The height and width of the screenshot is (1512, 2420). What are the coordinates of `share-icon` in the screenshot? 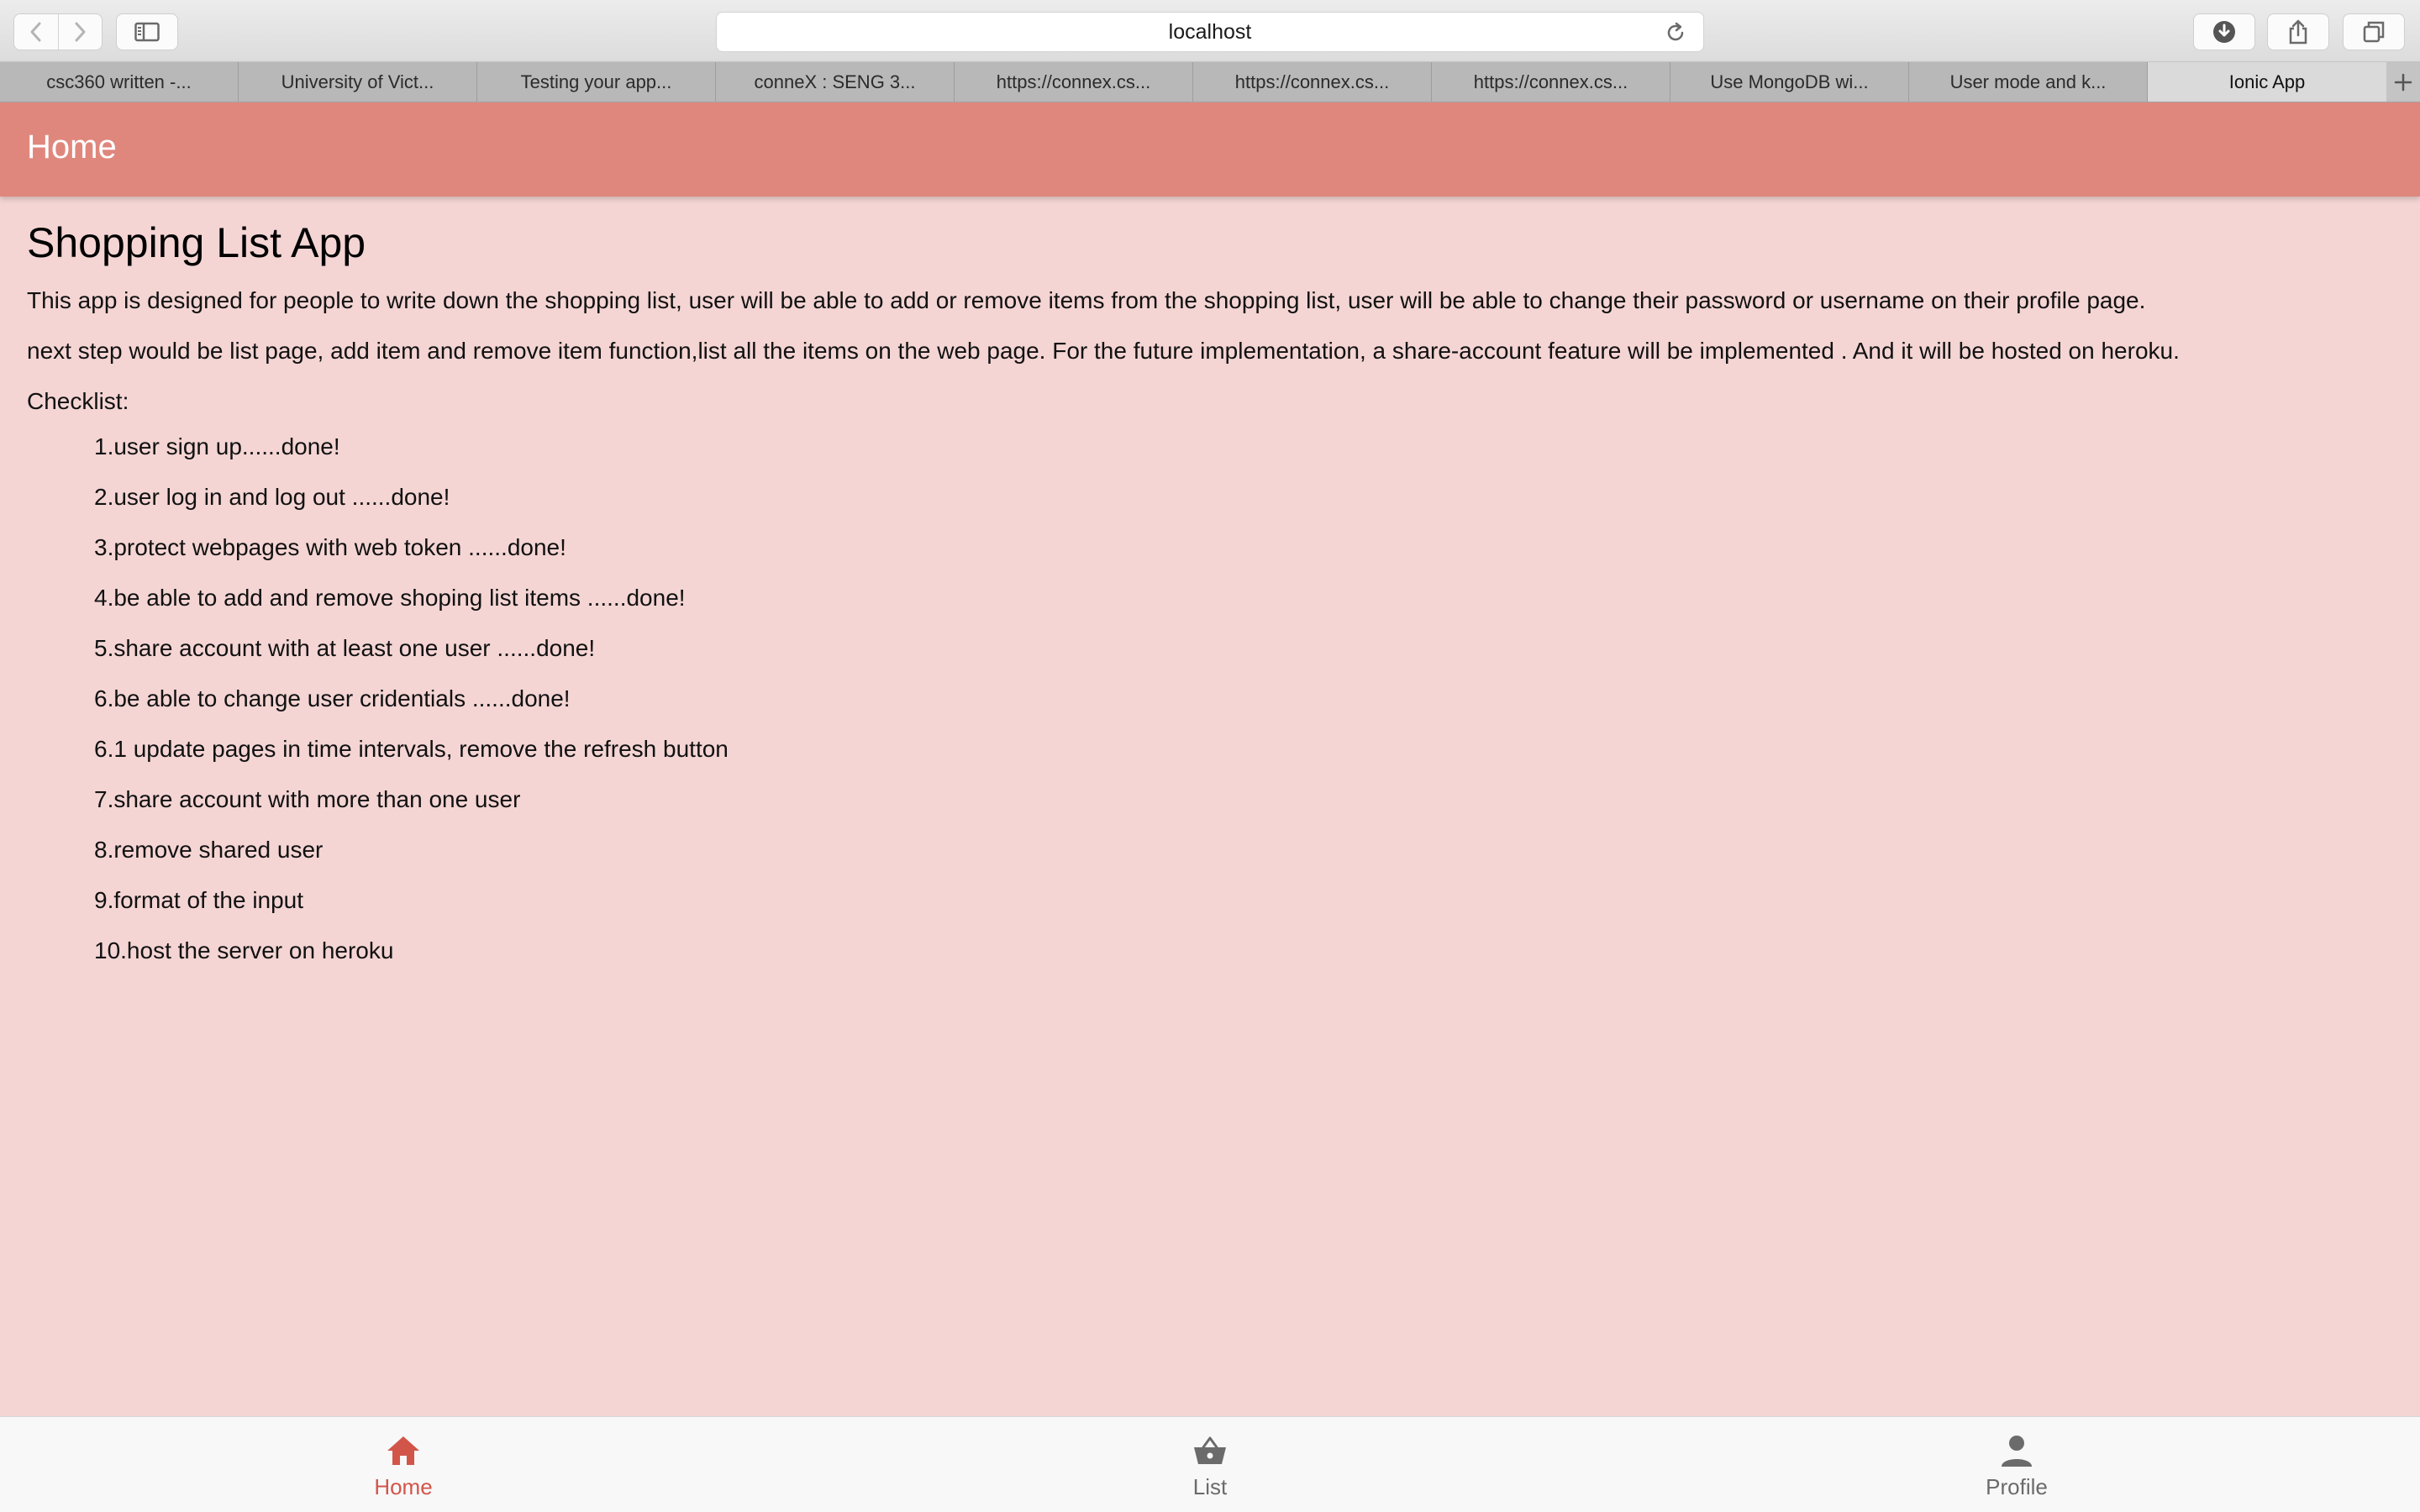 It's located at (2298, 32).